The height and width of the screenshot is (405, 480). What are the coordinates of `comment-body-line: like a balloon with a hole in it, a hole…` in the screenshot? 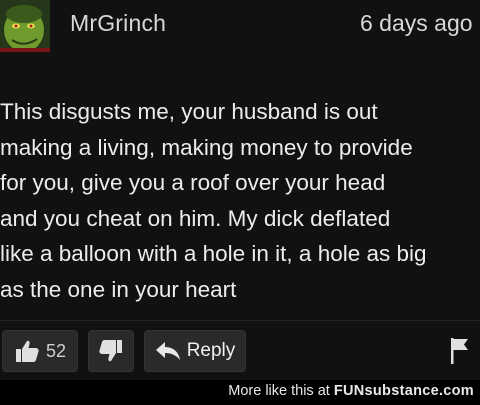 It's located at (213, 253).